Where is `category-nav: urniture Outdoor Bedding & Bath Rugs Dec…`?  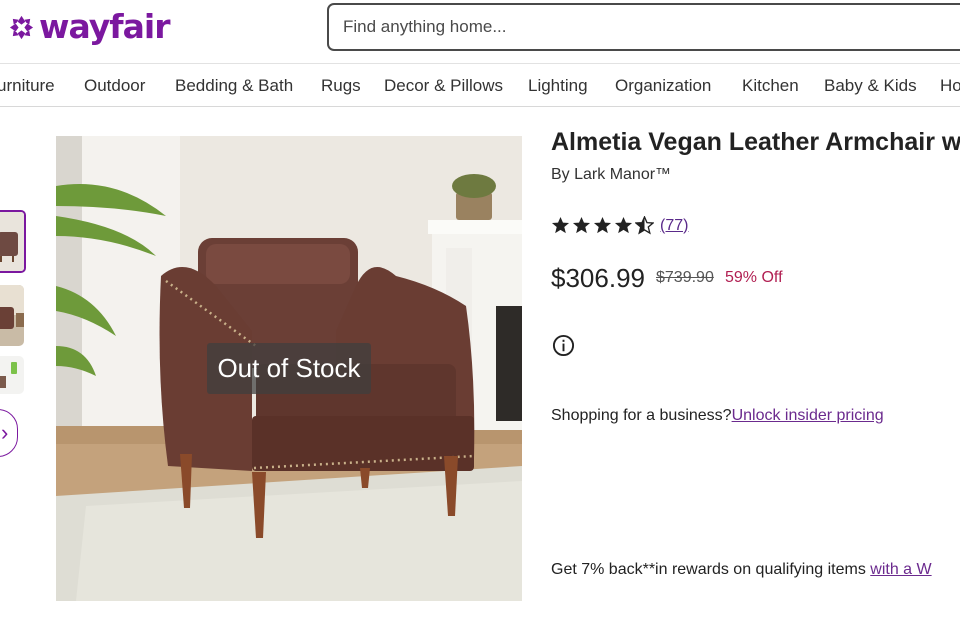
category-nav: urniture Outdoor Bedding & Bath Rugs Dec… is located at coordinates (480, 85).